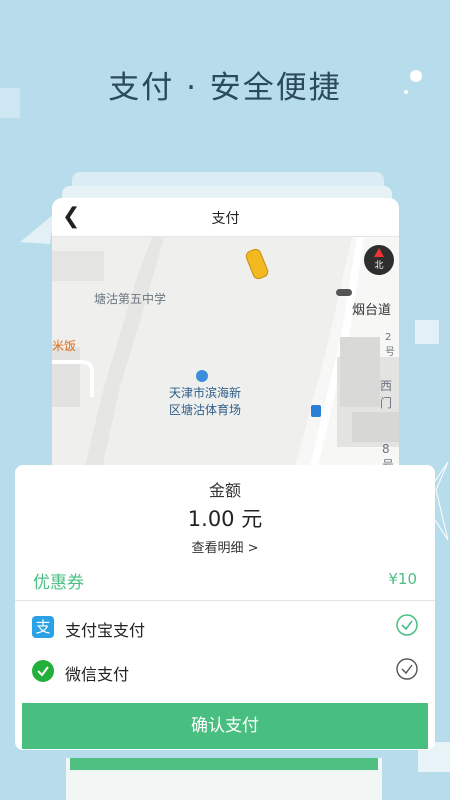  Describe the element at coordinates (225, 519) in the screenshot. I see `amount-value: 1.00 元` at that location.